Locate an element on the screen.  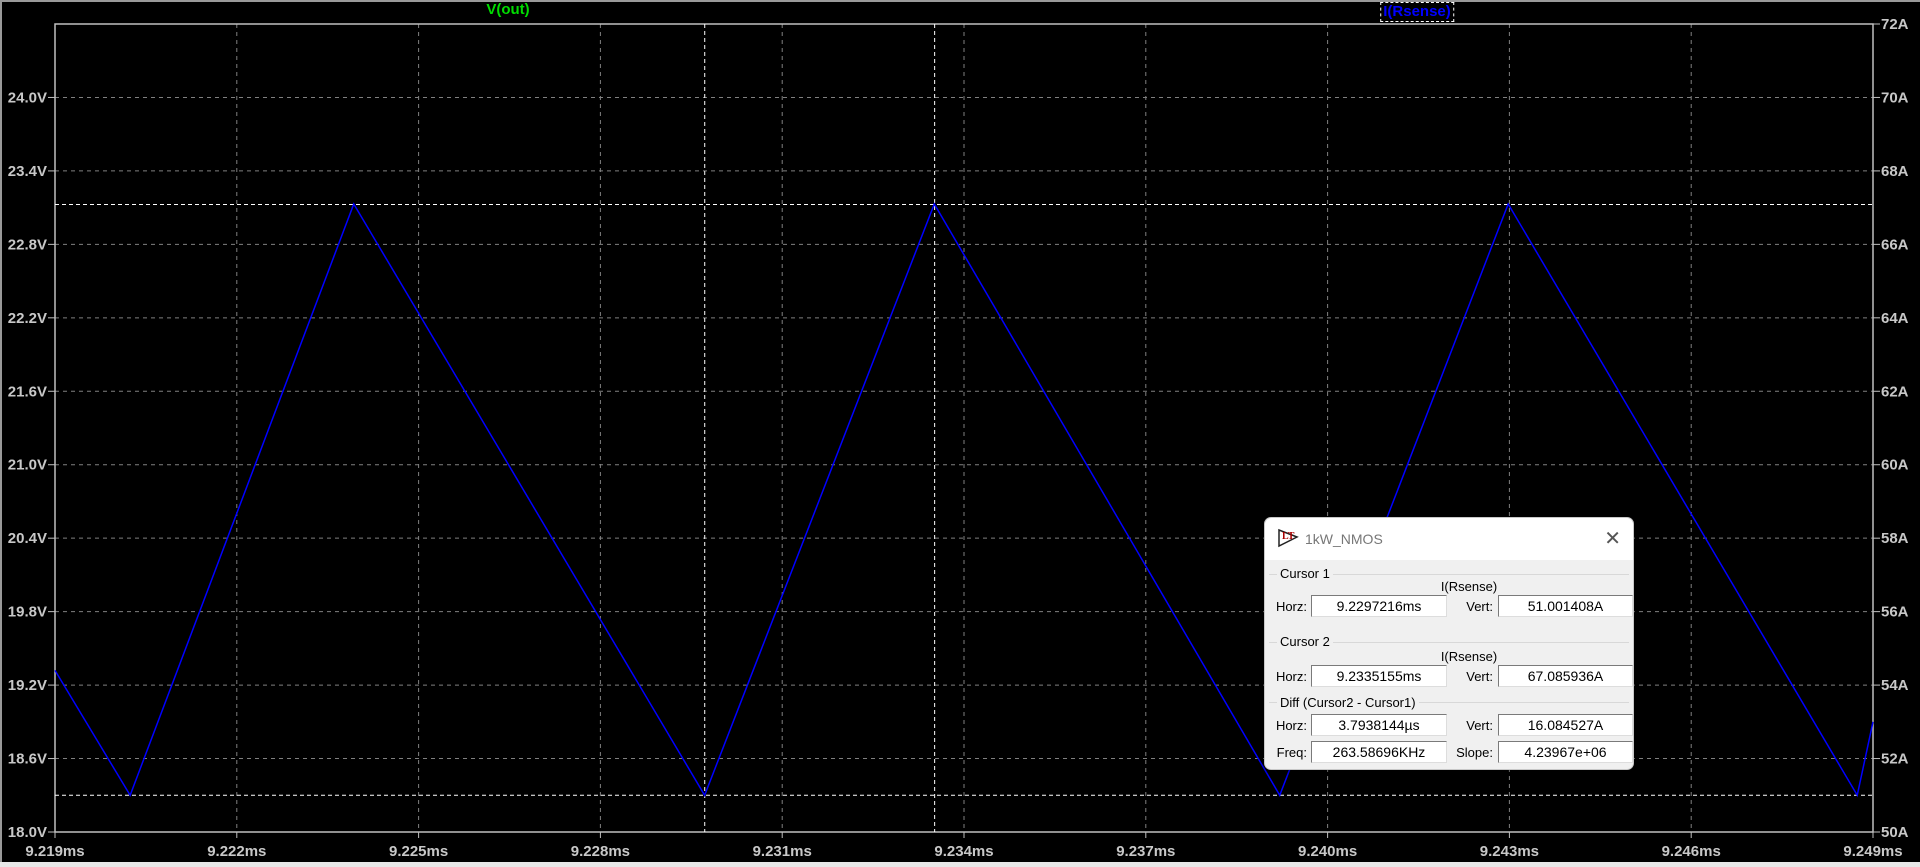
diff-horz-label: Horz: is located at coordinates (1291, 725).